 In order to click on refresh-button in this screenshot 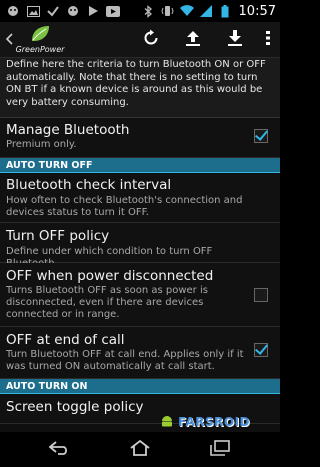, I will do `click(151, 40)`.